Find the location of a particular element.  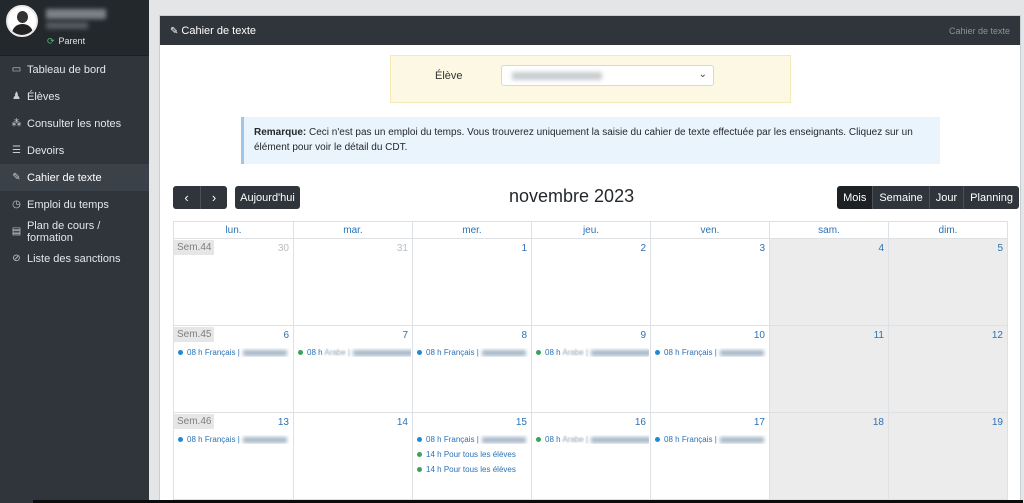

view-jour-button: Jour is located at coordinates (946, 197).